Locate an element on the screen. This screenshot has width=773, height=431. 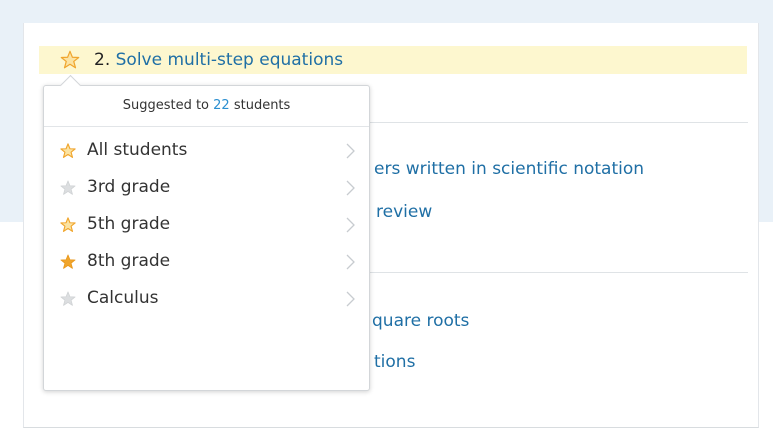
grade-item-5th-grade: 5th grade is located at coordinates (206, 224).